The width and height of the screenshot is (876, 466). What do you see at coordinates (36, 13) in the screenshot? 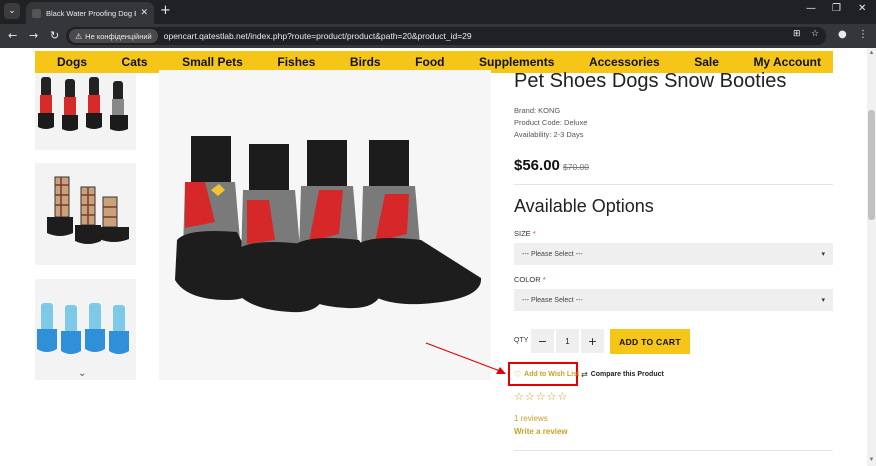
I see `favicon-icon` at bounding box center [36, 13].